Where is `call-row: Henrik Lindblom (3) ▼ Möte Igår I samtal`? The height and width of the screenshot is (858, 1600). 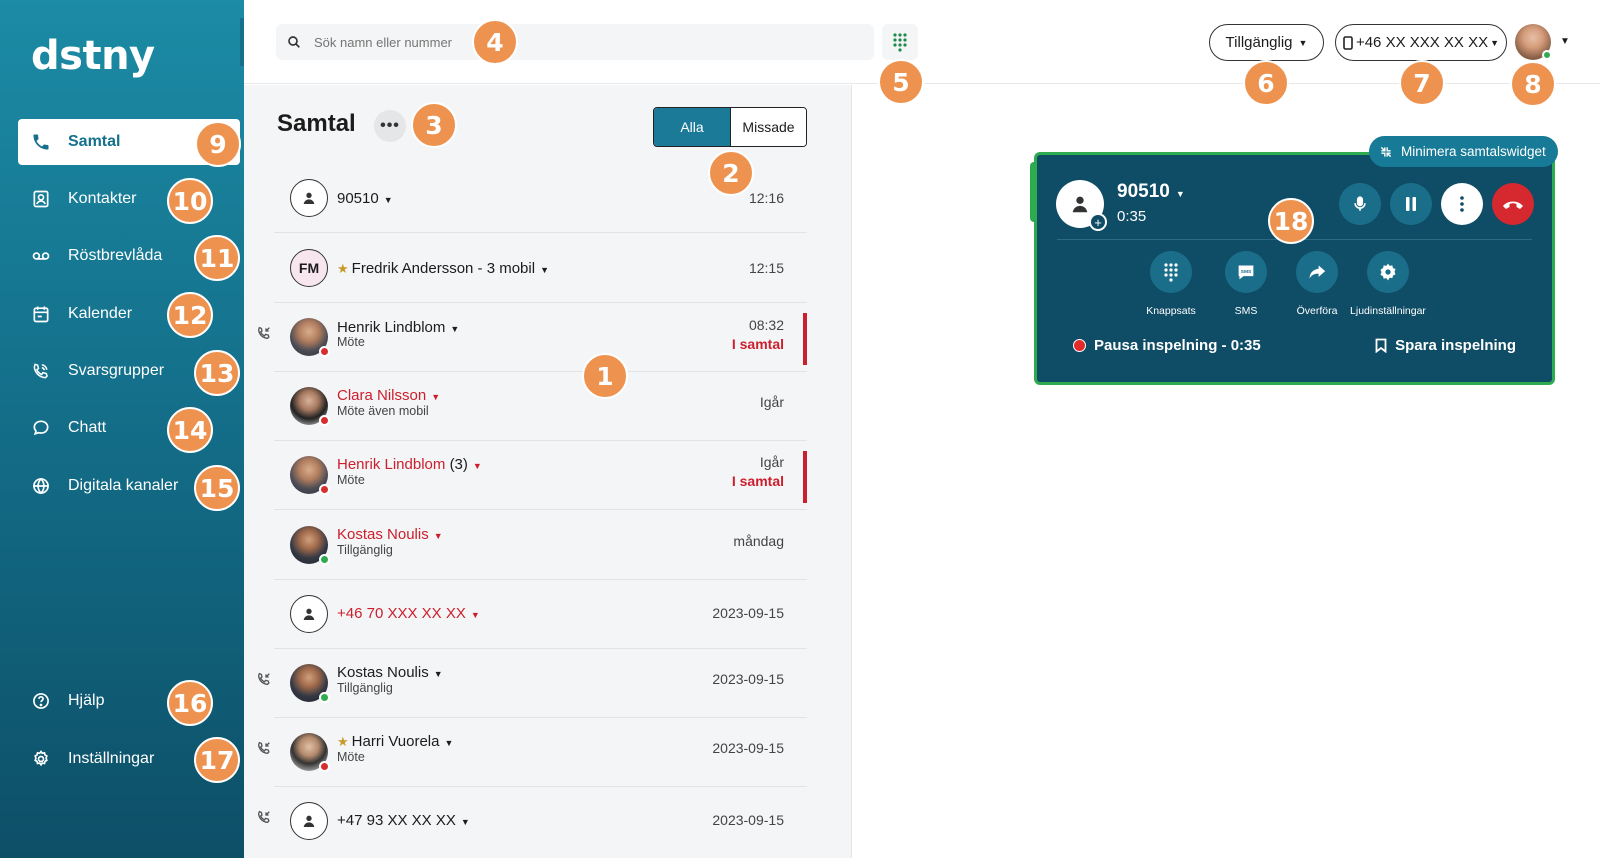
call-row: Henrik Lindblom (3) ▼ Möte Igår I samtal is located at coordinates (540, 475).